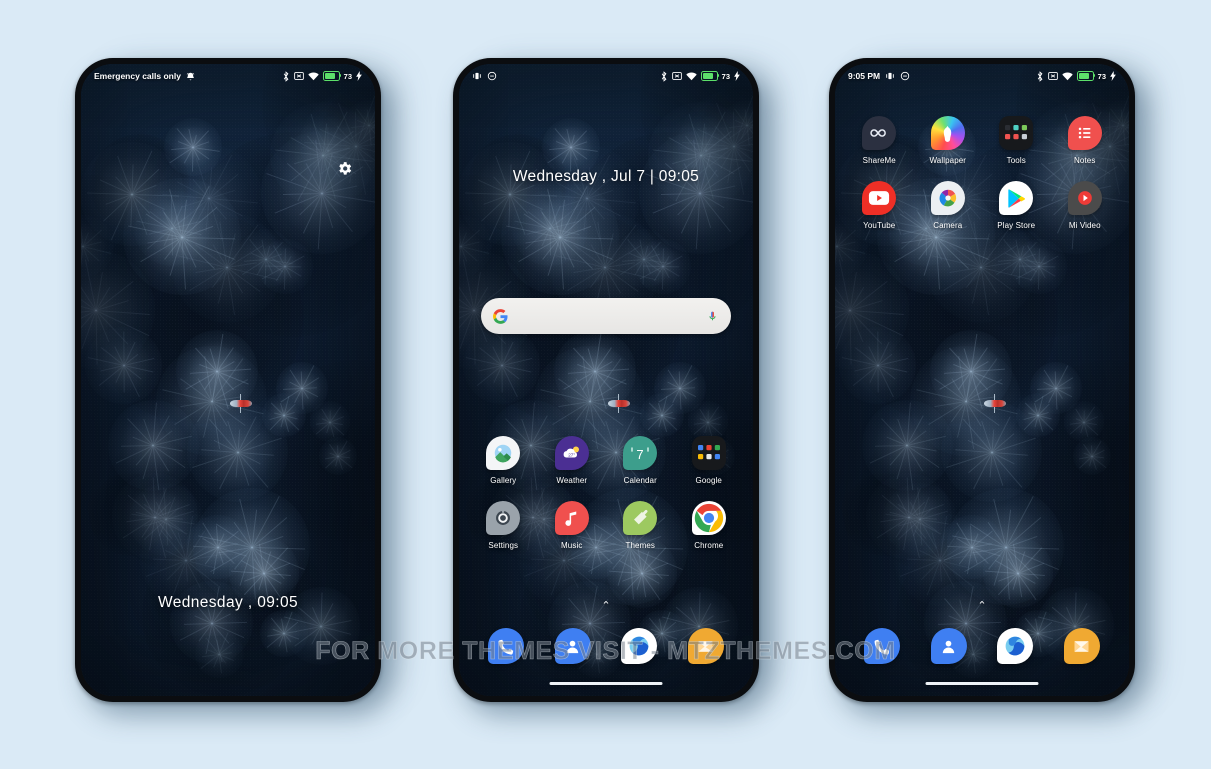 The image size is (1211, 769). Describe the element at coordinates (606, 76) in the screenshot. I see `status-bar: 73` at that location.